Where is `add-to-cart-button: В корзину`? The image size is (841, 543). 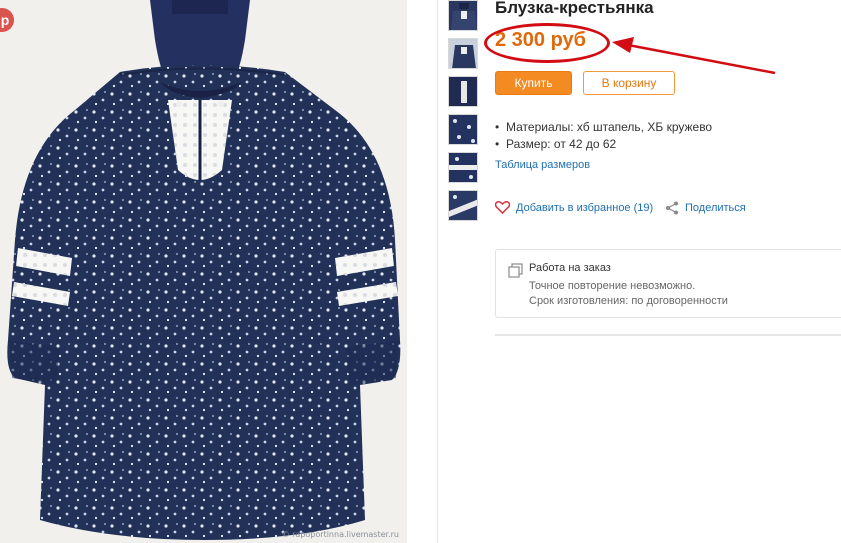
add-to-cart-button: В корзину is located at coordinates (629, 83).